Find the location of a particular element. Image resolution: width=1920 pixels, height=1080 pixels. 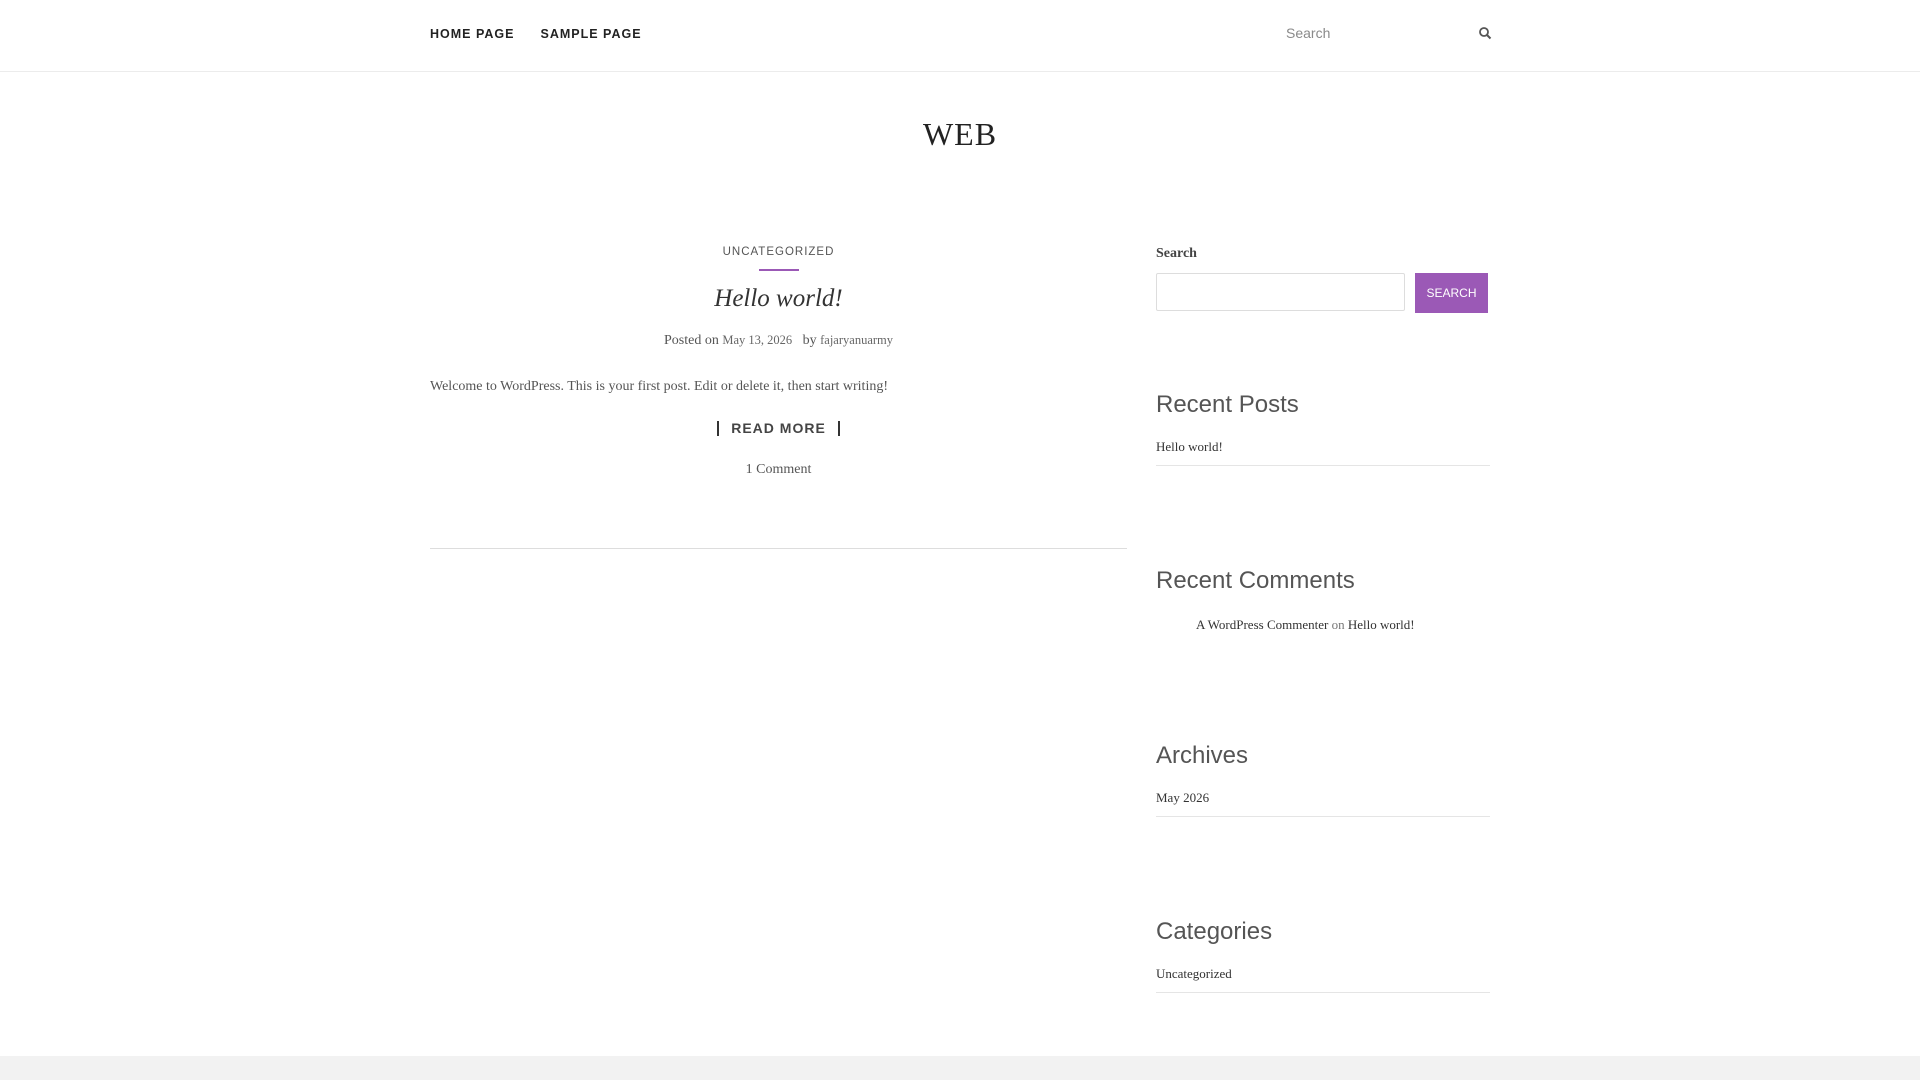

read-more-right-bar is located at coordinates (838, 428).